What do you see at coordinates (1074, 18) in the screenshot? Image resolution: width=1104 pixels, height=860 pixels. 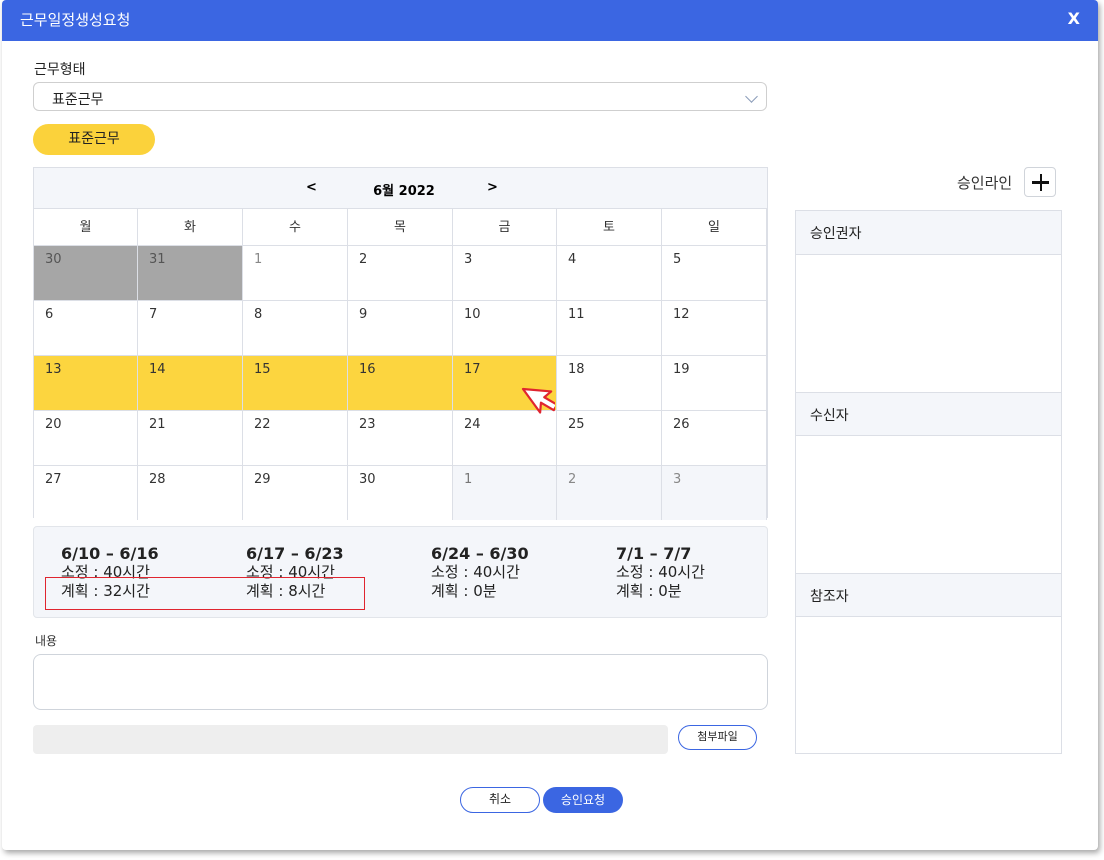 I see `close-button: X` at bounding box center [1074, 18].